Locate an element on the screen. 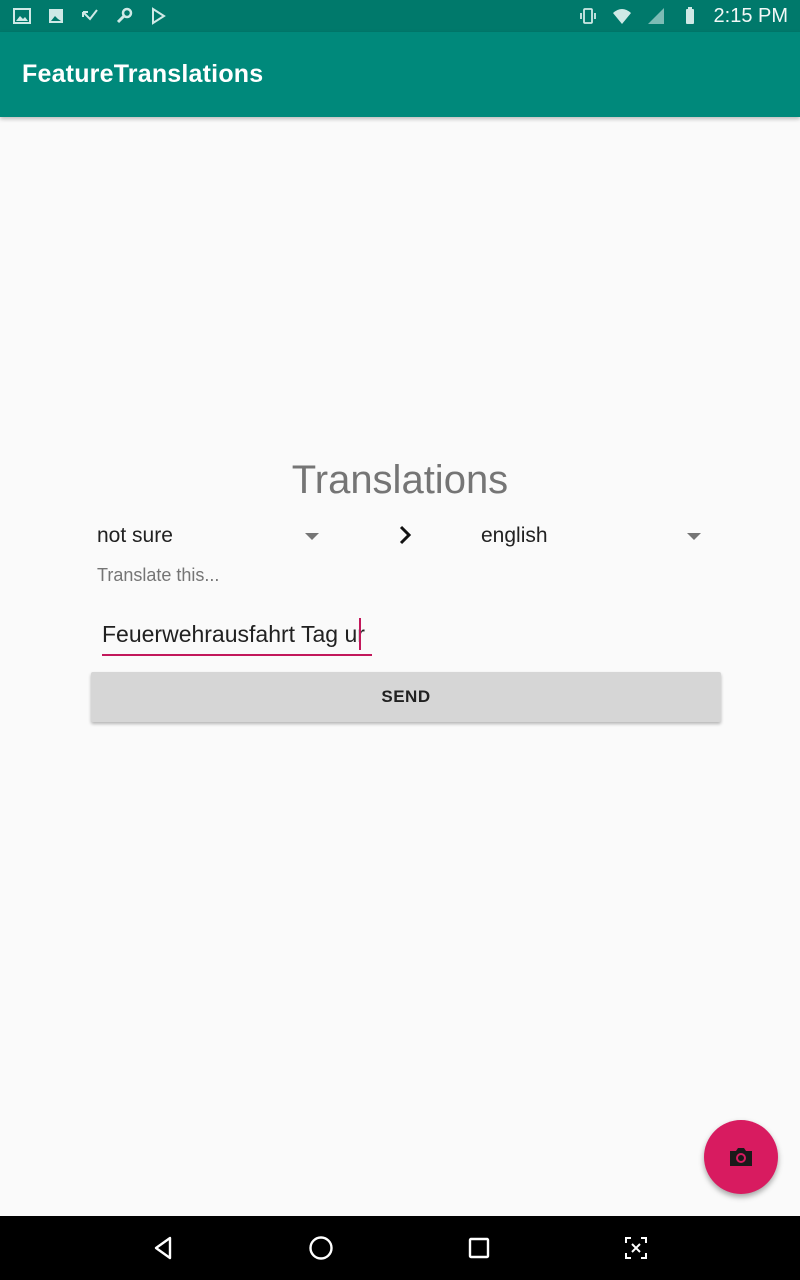 The width and height of the screenshot is (800, 1280). page-title: Translations is located at coordinates (400, 480).